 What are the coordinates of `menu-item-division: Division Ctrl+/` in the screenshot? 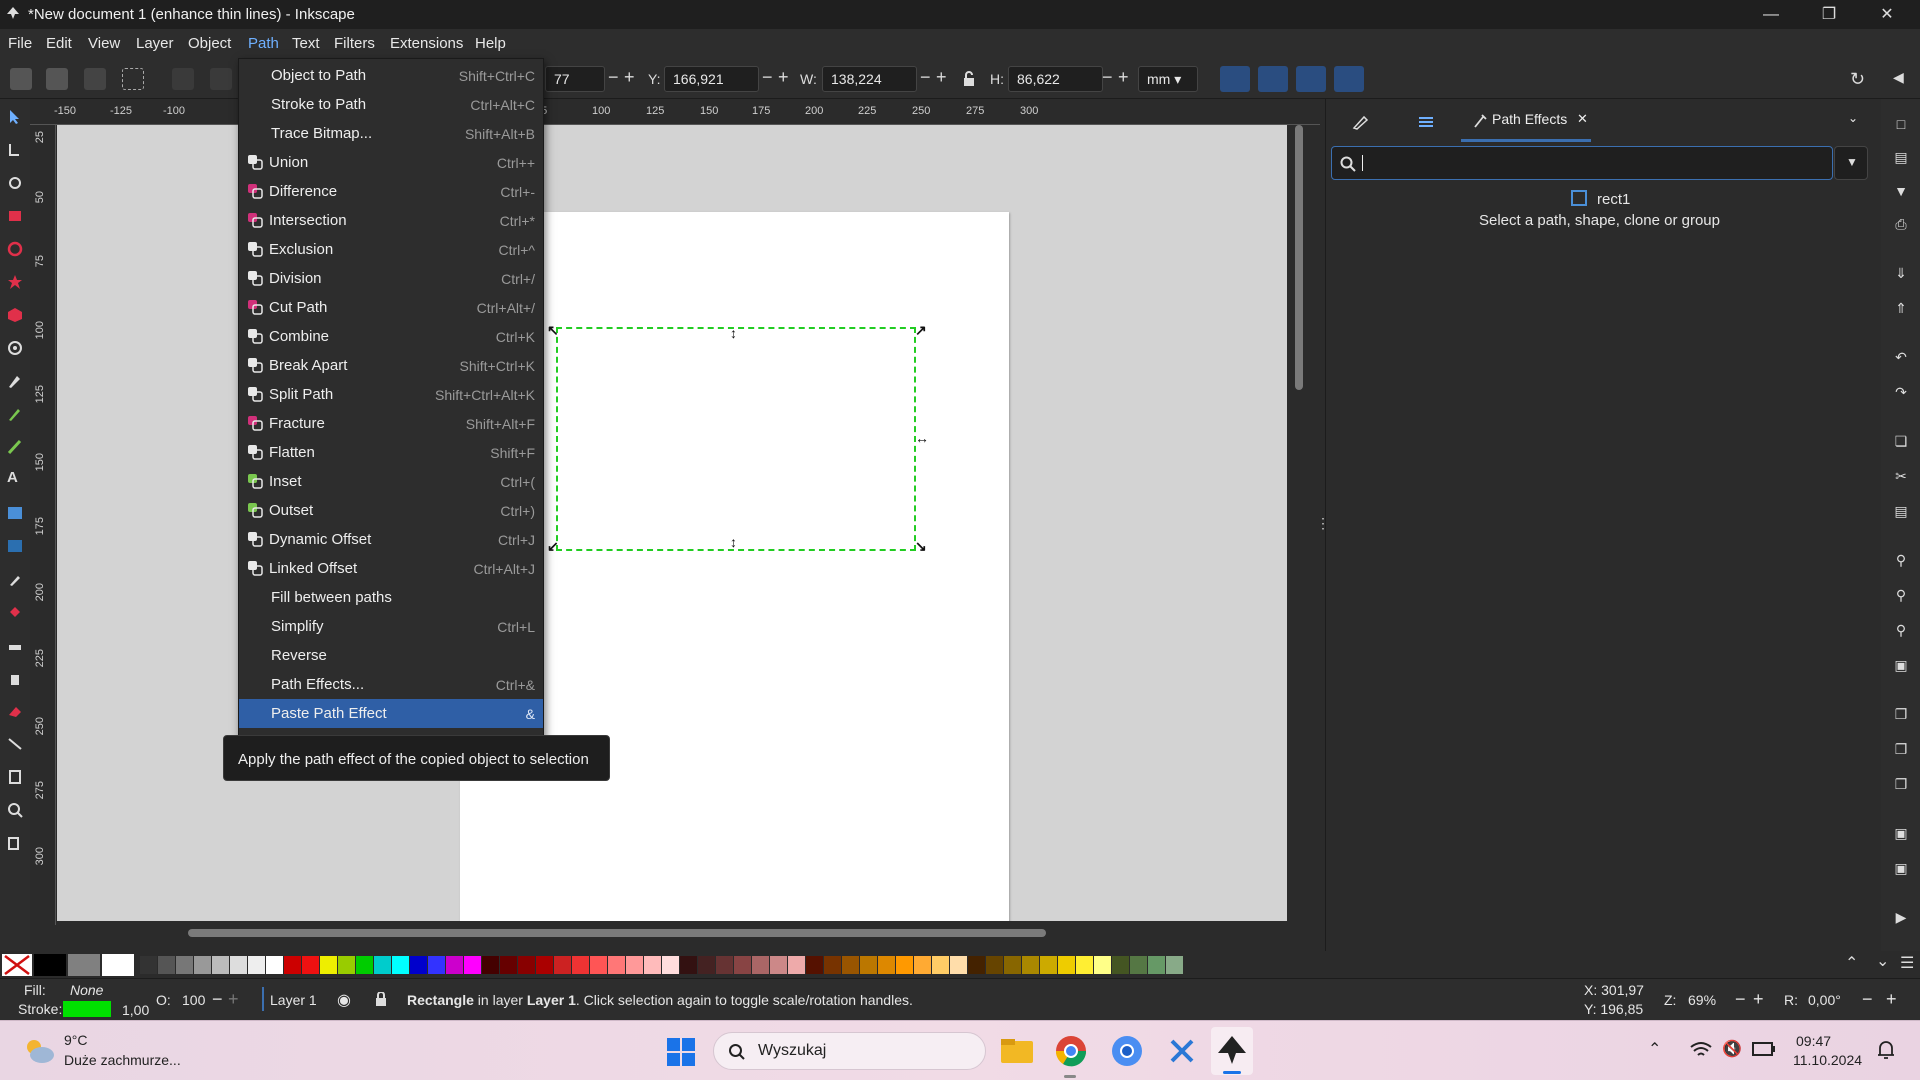 It's located at (391, 278).